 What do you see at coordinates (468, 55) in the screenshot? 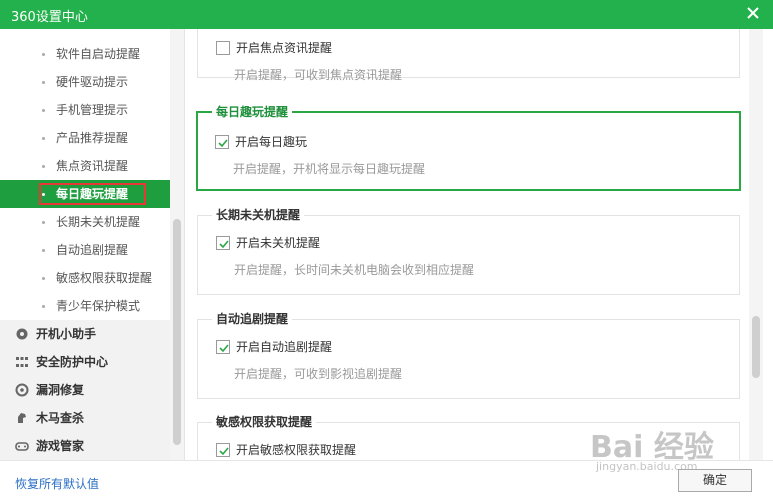
I see `group-focus-news: 开启焦点资讯提醒 开启提醒，可收到焦点资讯提醒` at bounding box center [468, 55].